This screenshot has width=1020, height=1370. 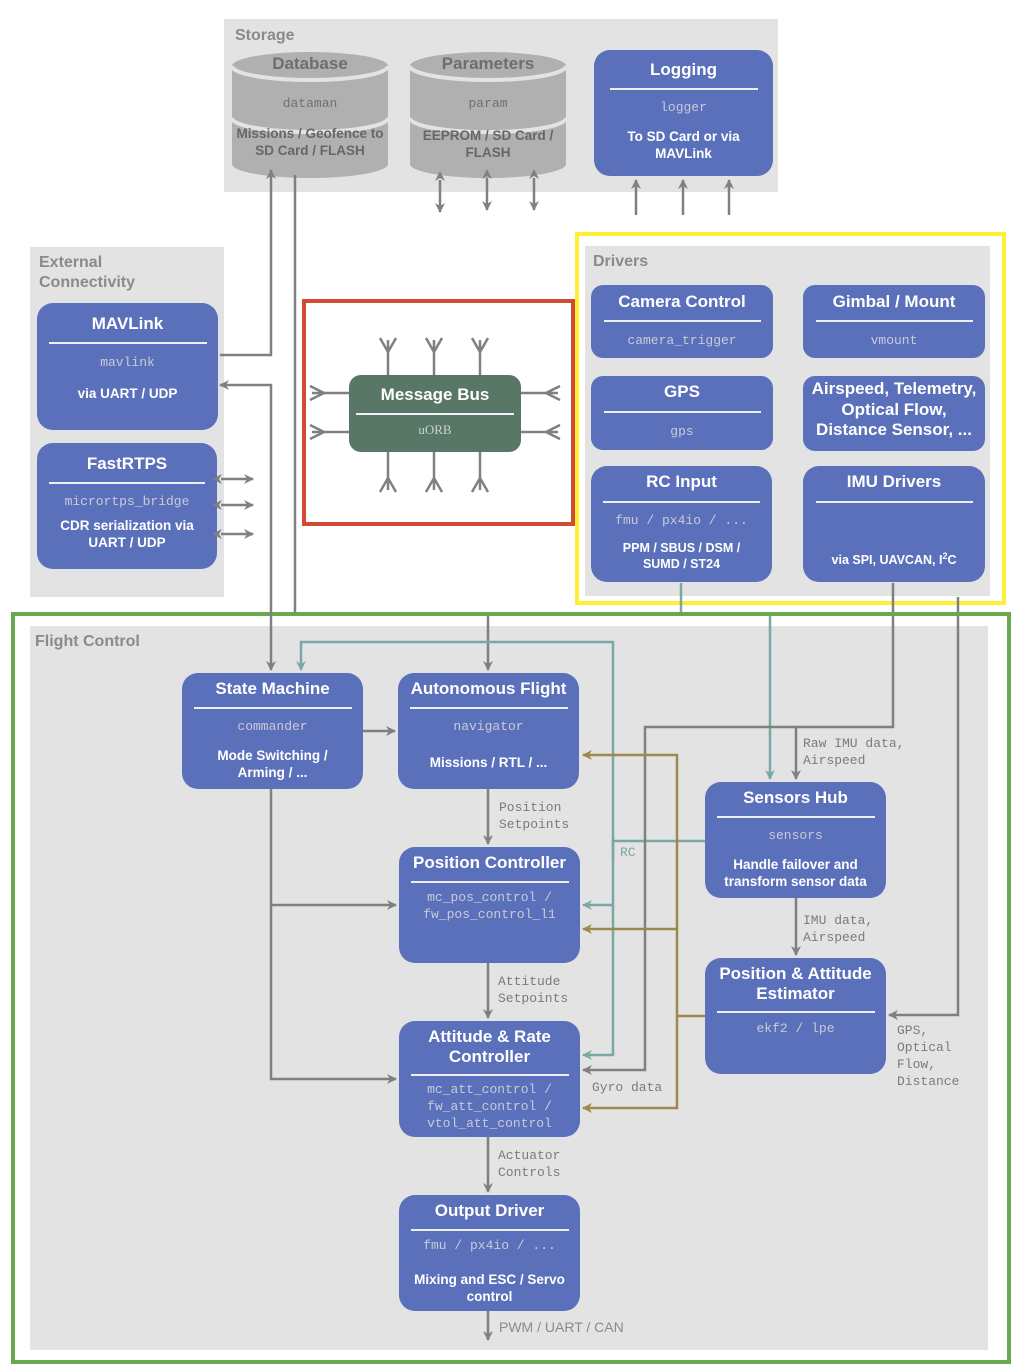 What do you see at coordinates (924, 818) in the screenshot?
I see `gps-to-estimator-line` at bounding box center [924, 818].